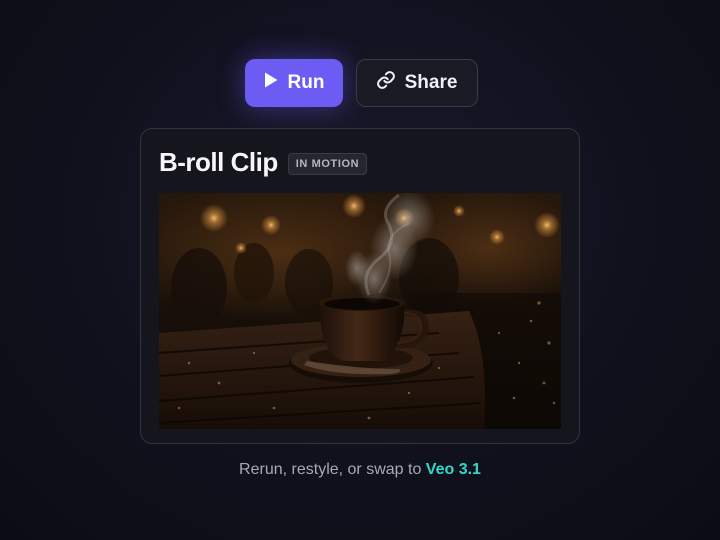 The height and width of the screenshot is (540, 720). I want to click on run-button-label: Run, so click(306, 82).